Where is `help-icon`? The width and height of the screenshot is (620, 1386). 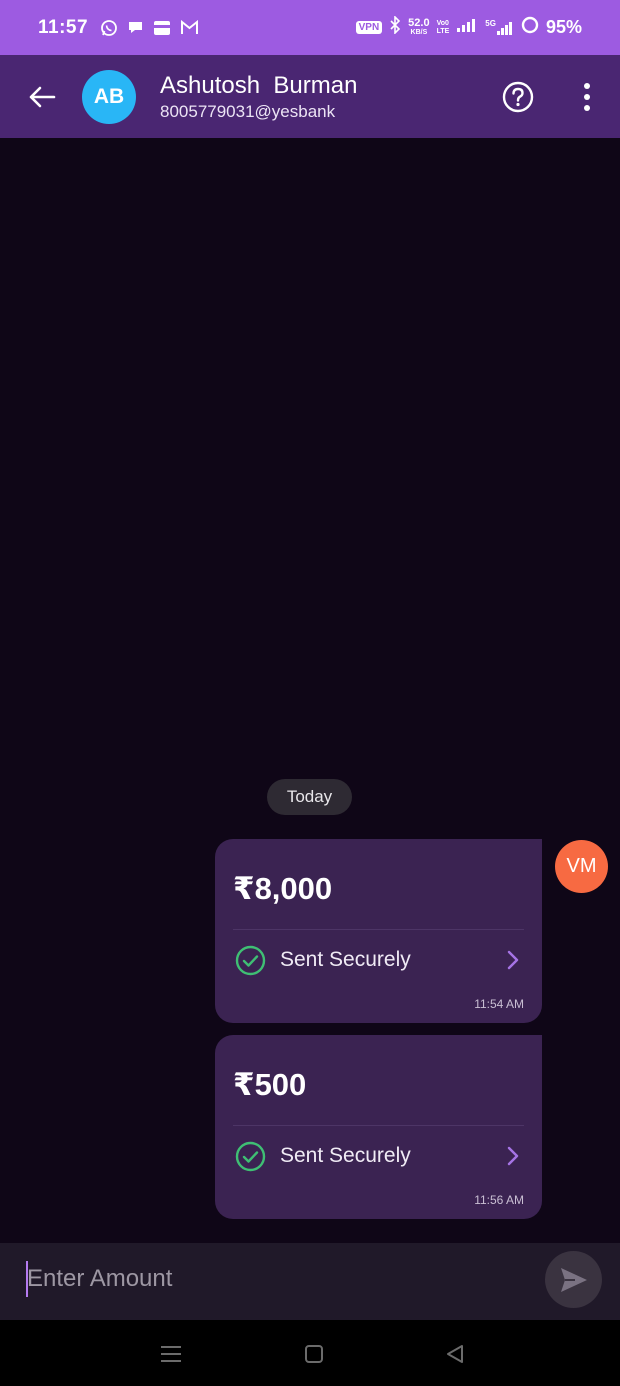 help-icon is located at coordinates (518, 97).